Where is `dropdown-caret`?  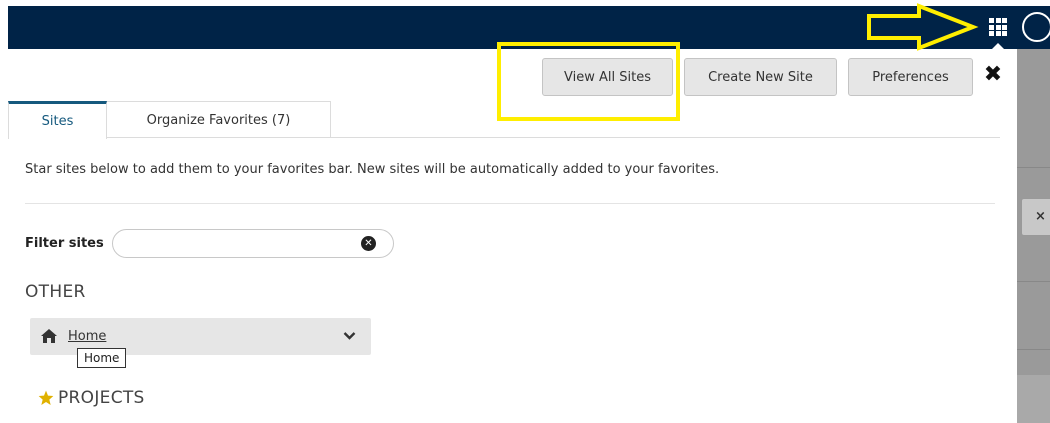 dropdown-caret is located at coordinates (998, 47).